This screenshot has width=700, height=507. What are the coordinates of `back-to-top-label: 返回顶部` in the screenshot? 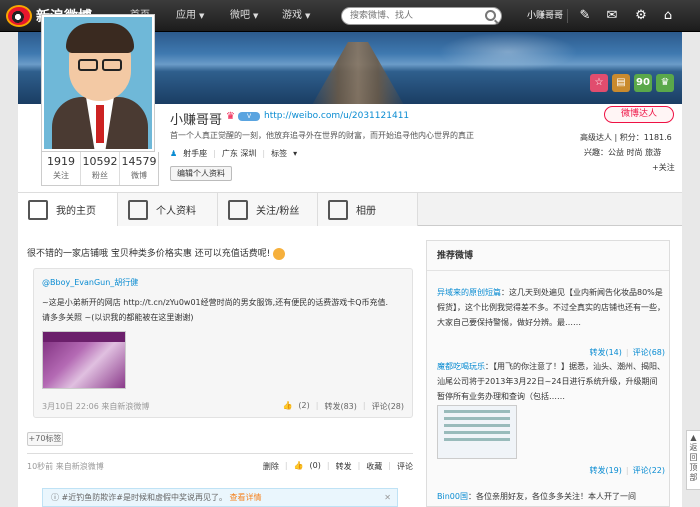 It's located at (693, 462).